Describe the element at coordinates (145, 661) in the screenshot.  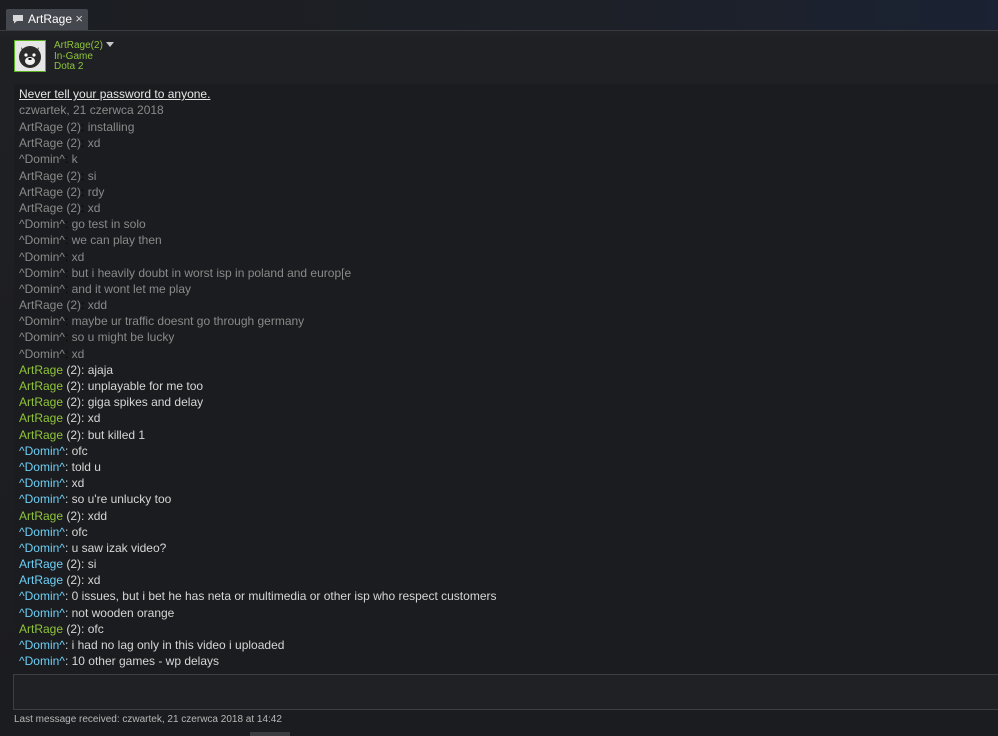
I see `message-text: 10 other games - wp delays` at that location.